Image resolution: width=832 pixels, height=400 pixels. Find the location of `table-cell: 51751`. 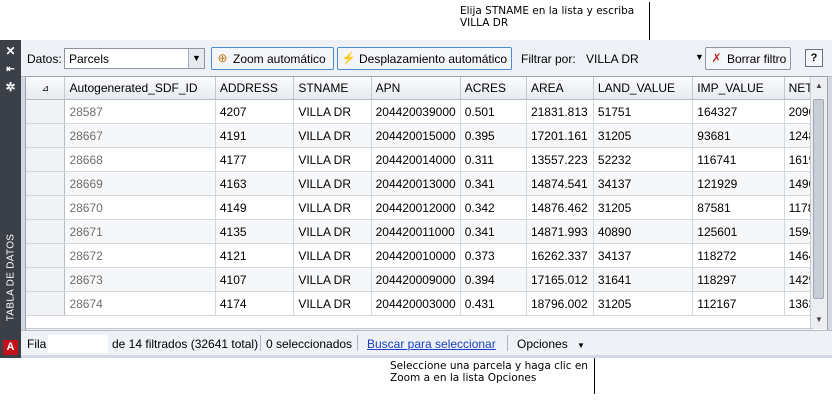

table-cell: 51751 is located at coordinates (643, 111).